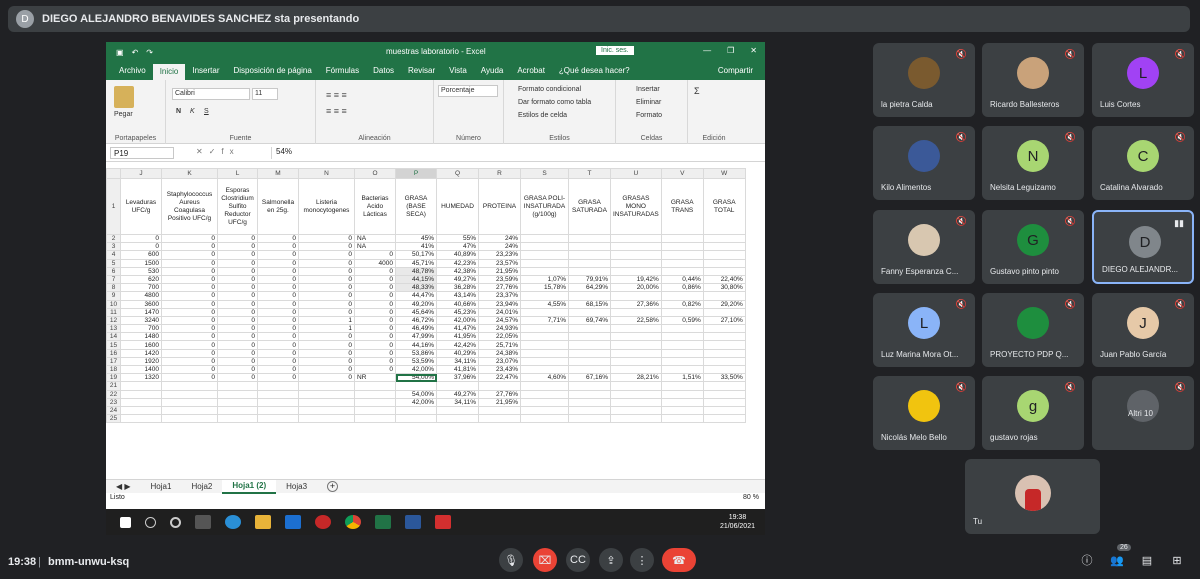  Describe the element at coordinates (500, 345) in the screenshot. I see `cell: 25,71%` at that location.